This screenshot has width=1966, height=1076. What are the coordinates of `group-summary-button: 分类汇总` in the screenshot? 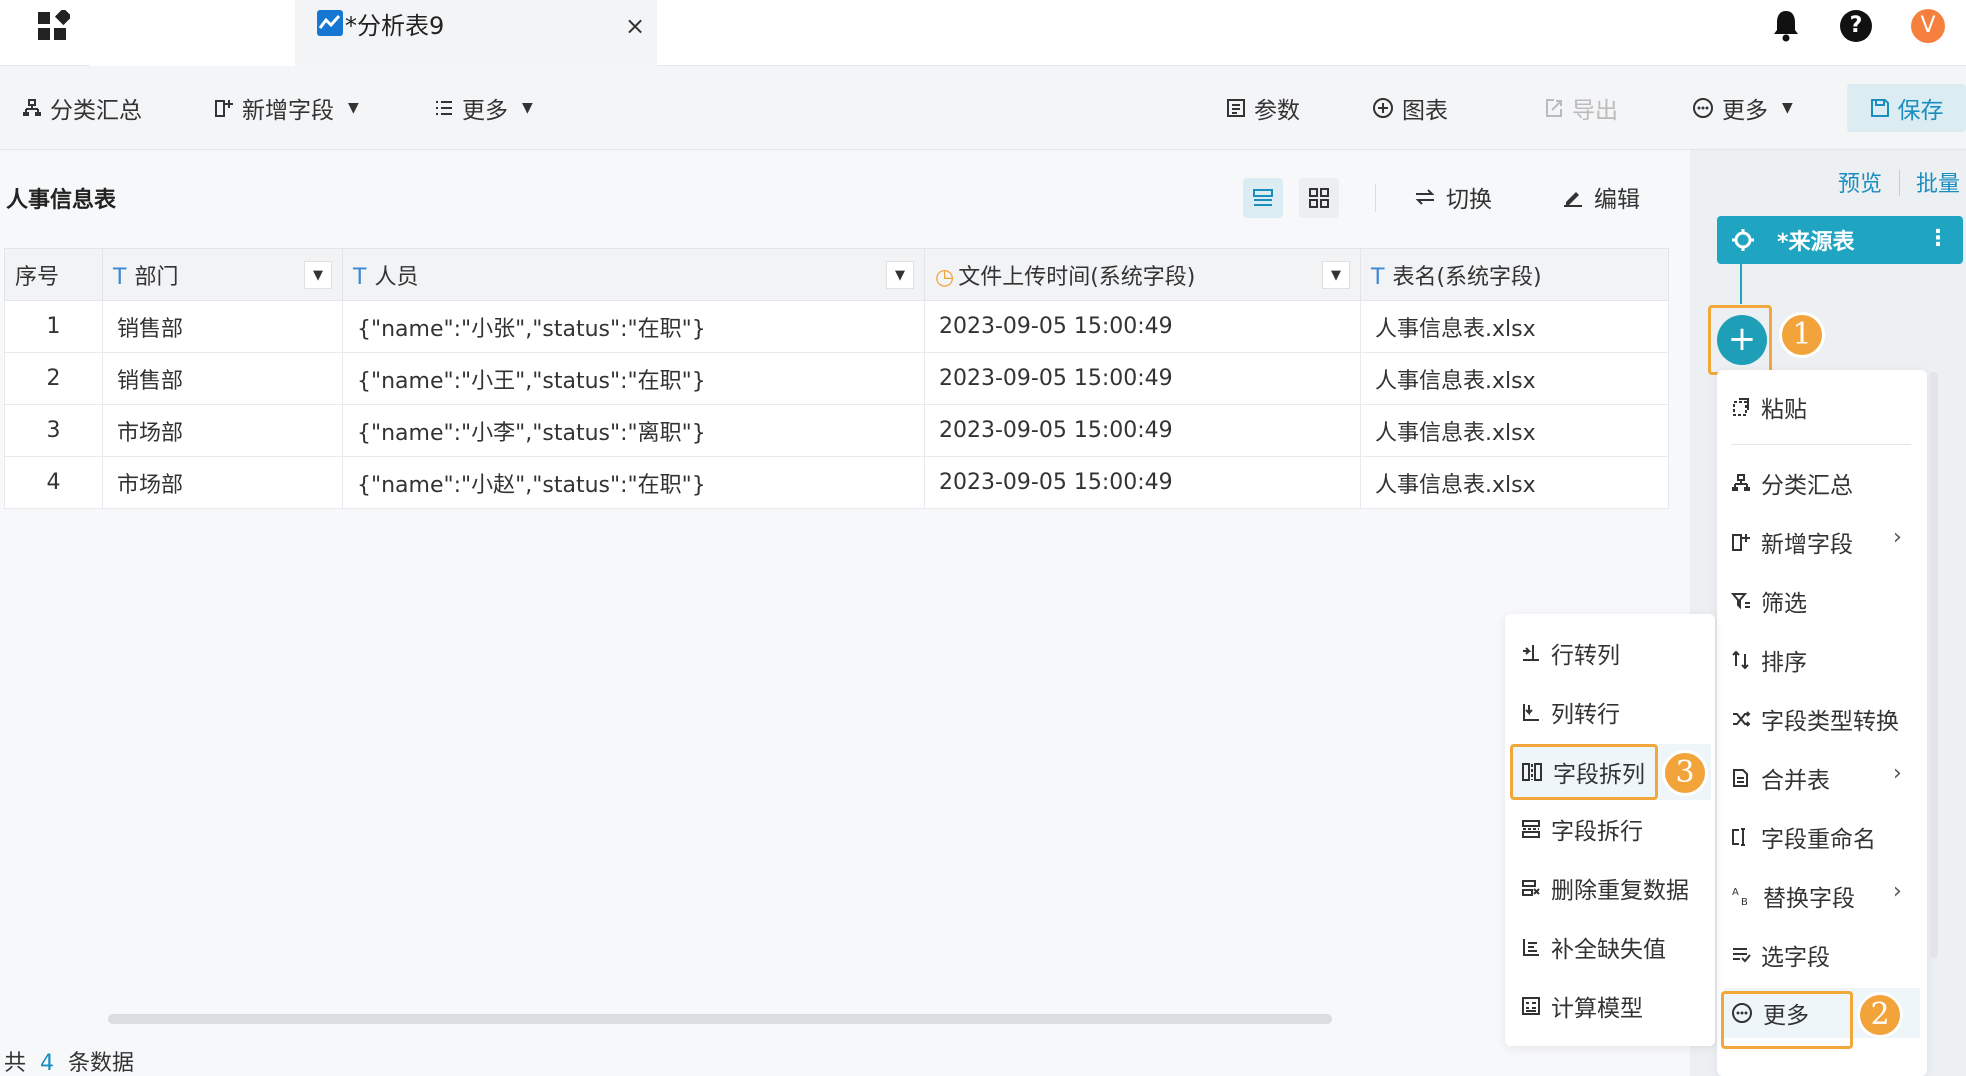 It's located at (82, 108).